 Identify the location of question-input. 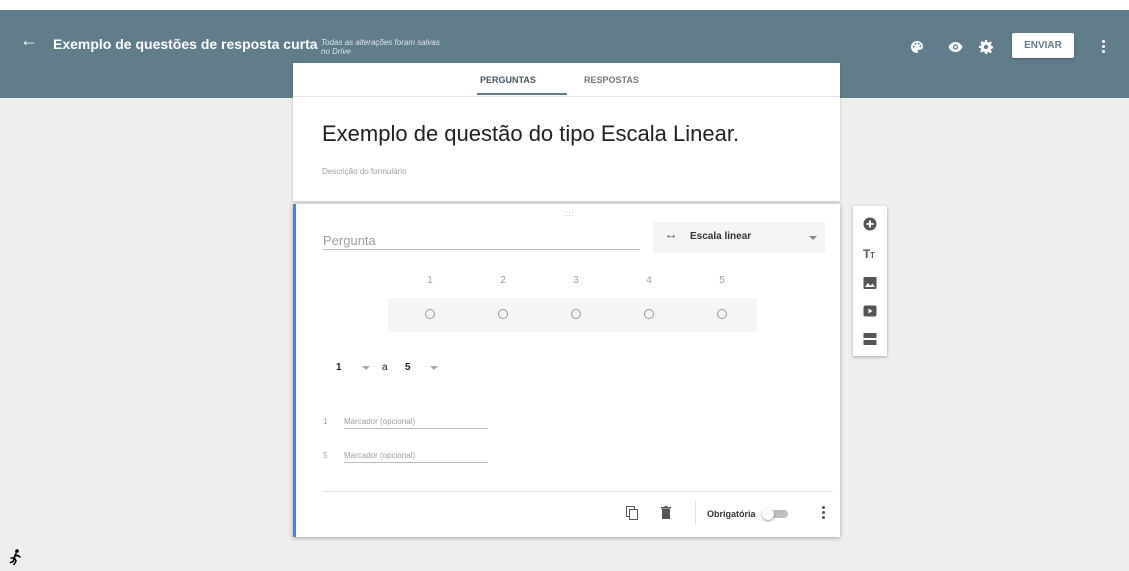
(481, 240).